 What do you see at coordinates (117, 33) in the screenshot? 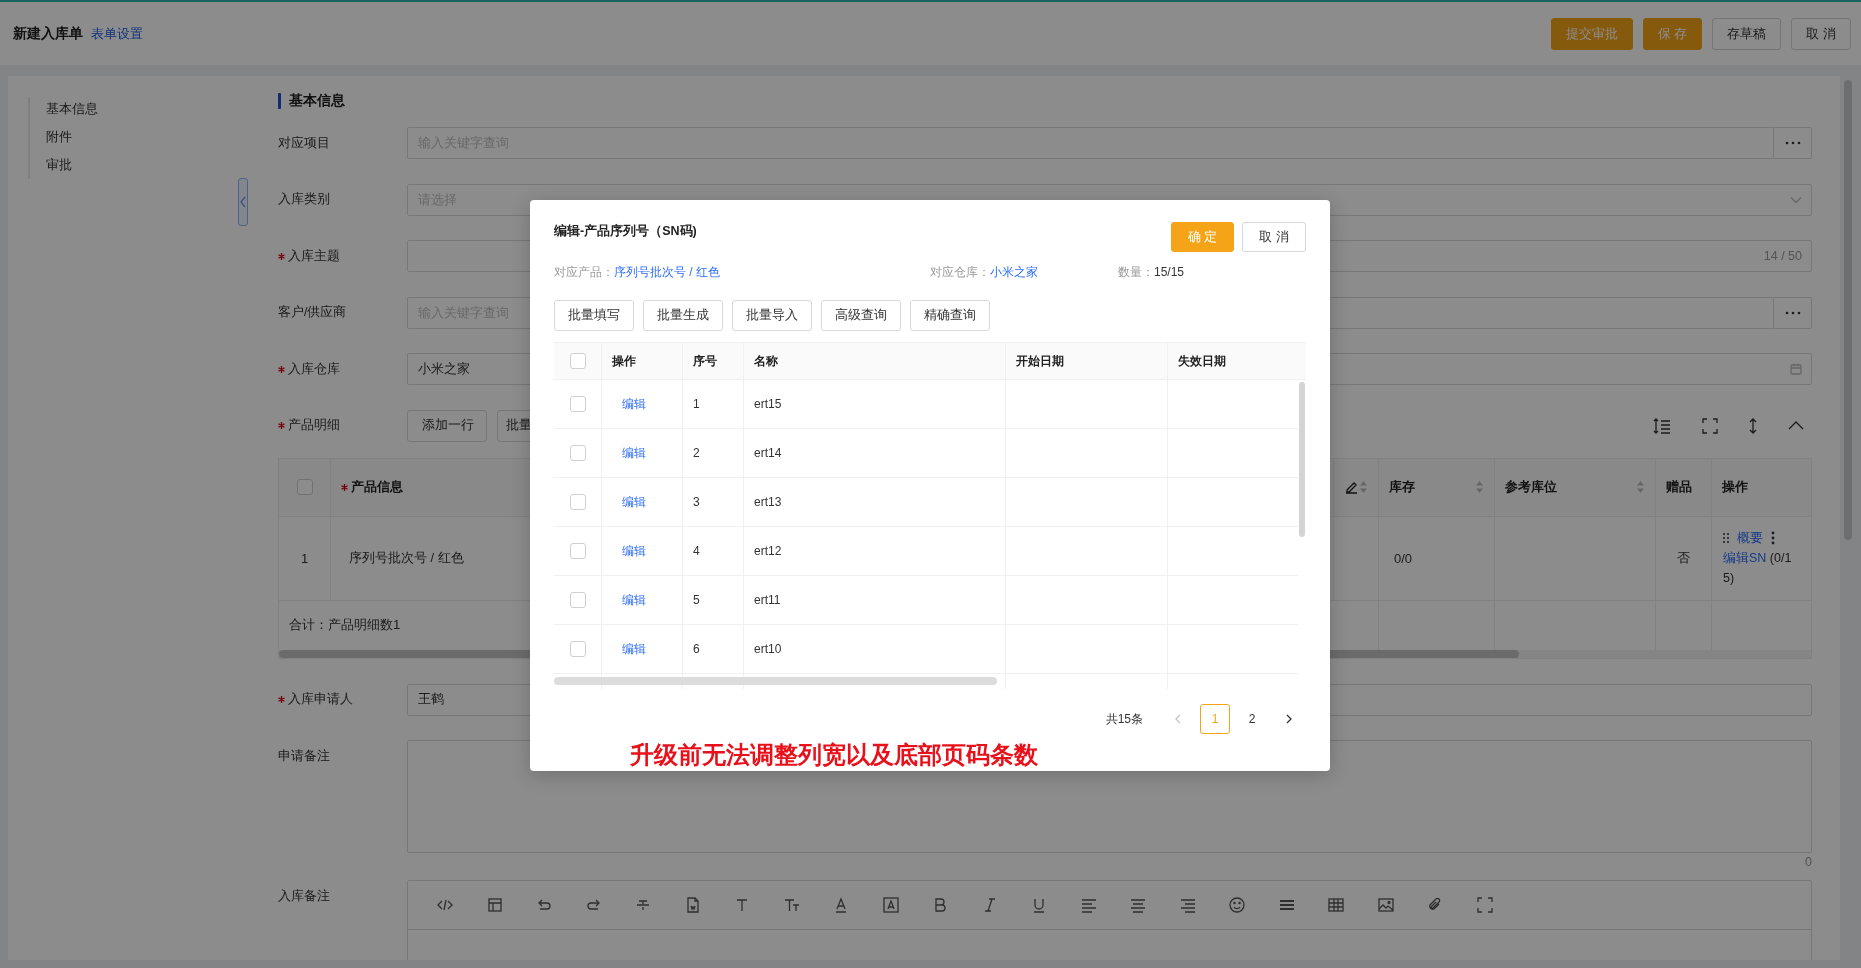
I see `form-settings-link: 表单设置` at bounding box center [117, 33].